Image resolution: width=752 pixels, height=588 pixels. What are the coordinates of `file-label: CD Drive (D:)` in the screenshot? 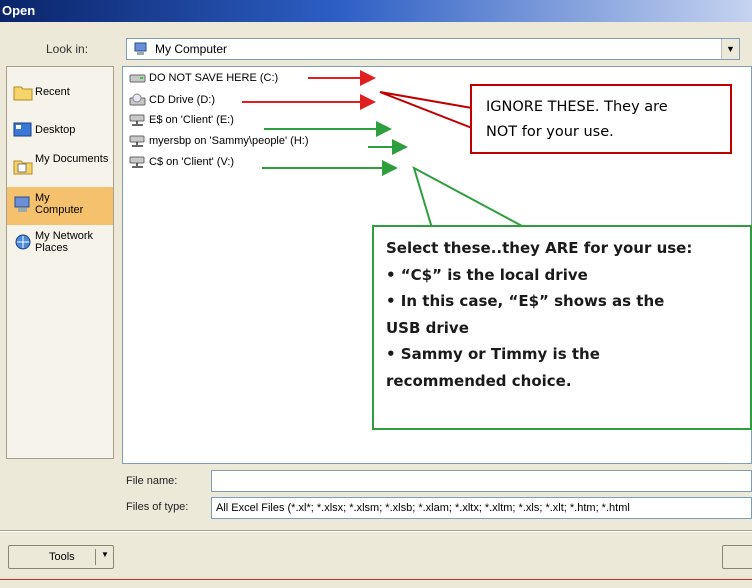 It's located at (182, 100).